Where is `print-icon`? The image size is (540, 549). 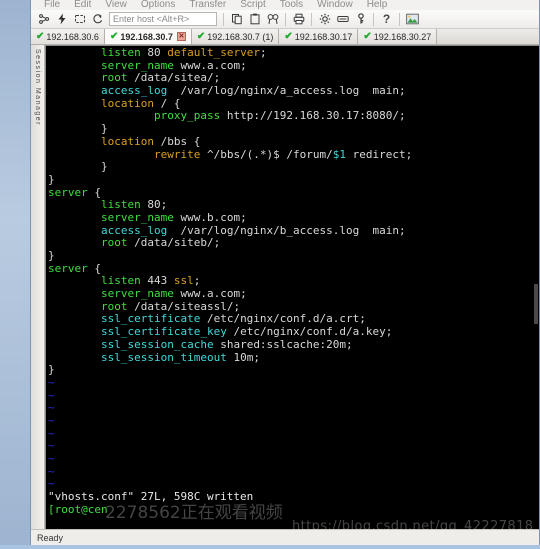
print-icon is located at coordinates (298, 19).